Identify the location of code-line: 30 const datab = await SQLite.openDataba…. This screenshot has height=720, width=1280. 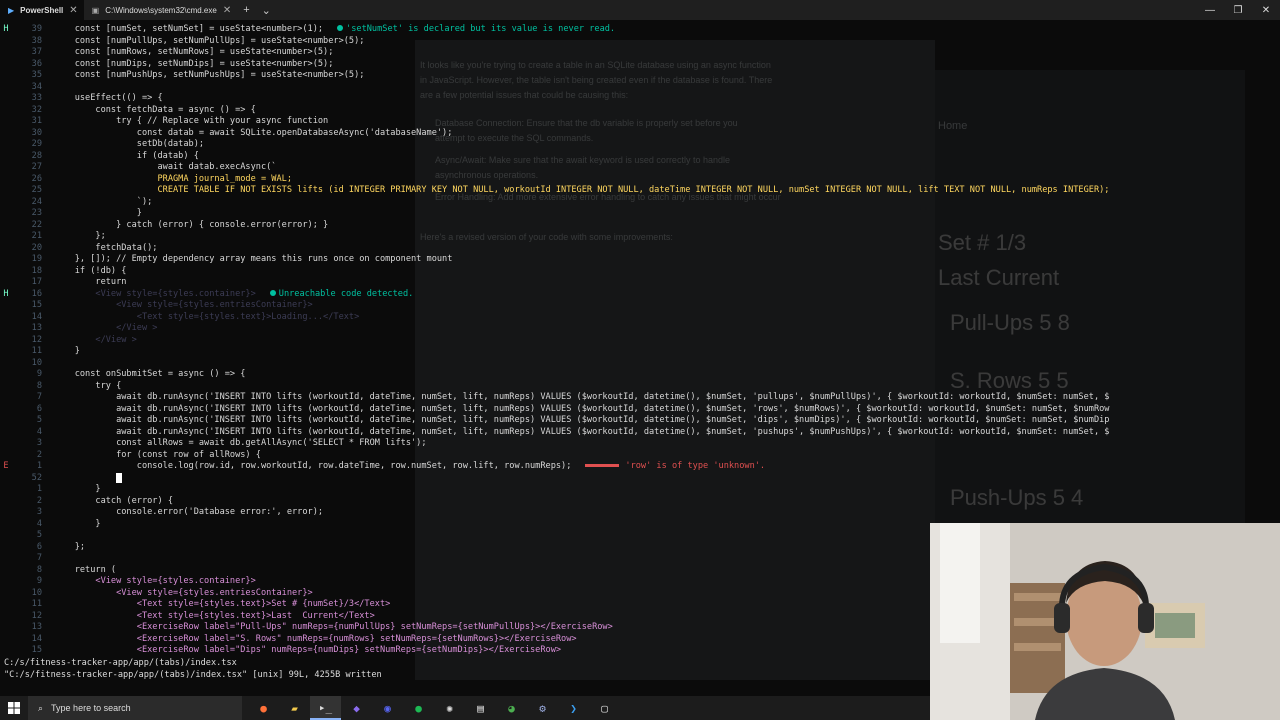
(635, 134).